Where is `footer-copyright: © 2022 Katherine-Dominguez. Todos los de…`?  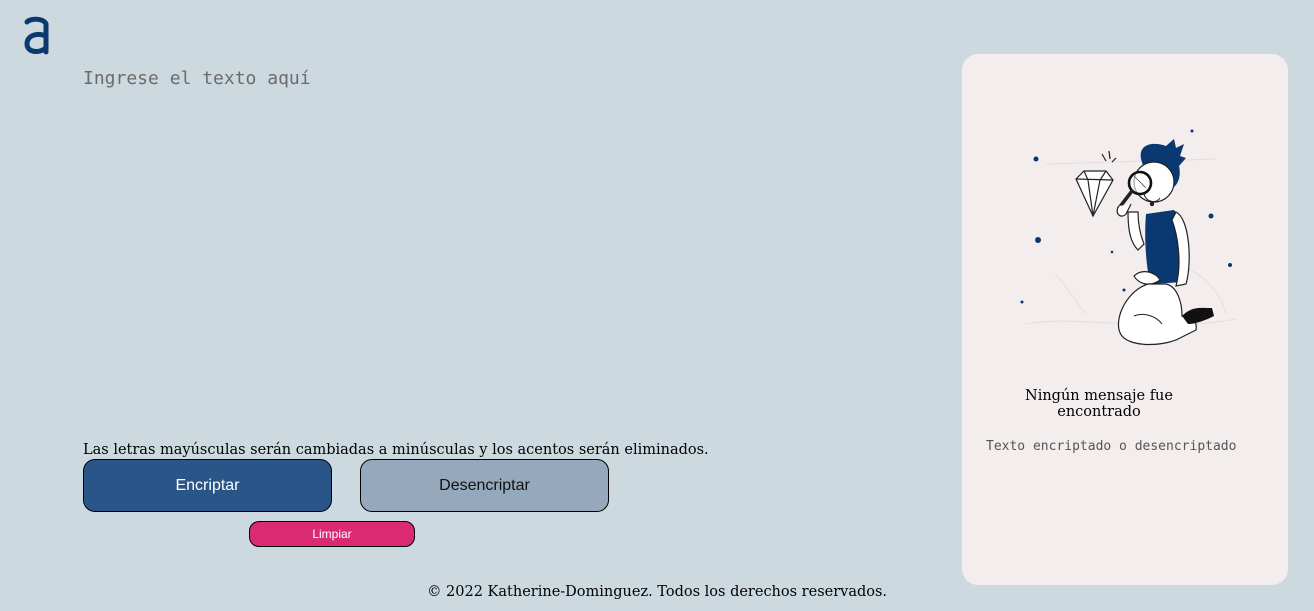 footer-copyright: © 2022 Katherine-Dominguez. Todos los de… is located at coordinates (657, 592).